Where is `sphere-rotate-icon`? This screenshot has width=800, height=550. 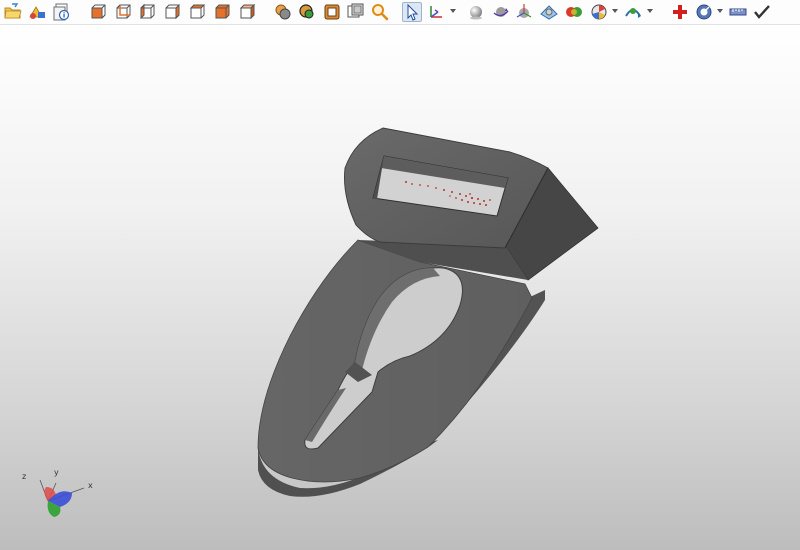 sphere-rotate-icon is located at coordinates (501, 12).